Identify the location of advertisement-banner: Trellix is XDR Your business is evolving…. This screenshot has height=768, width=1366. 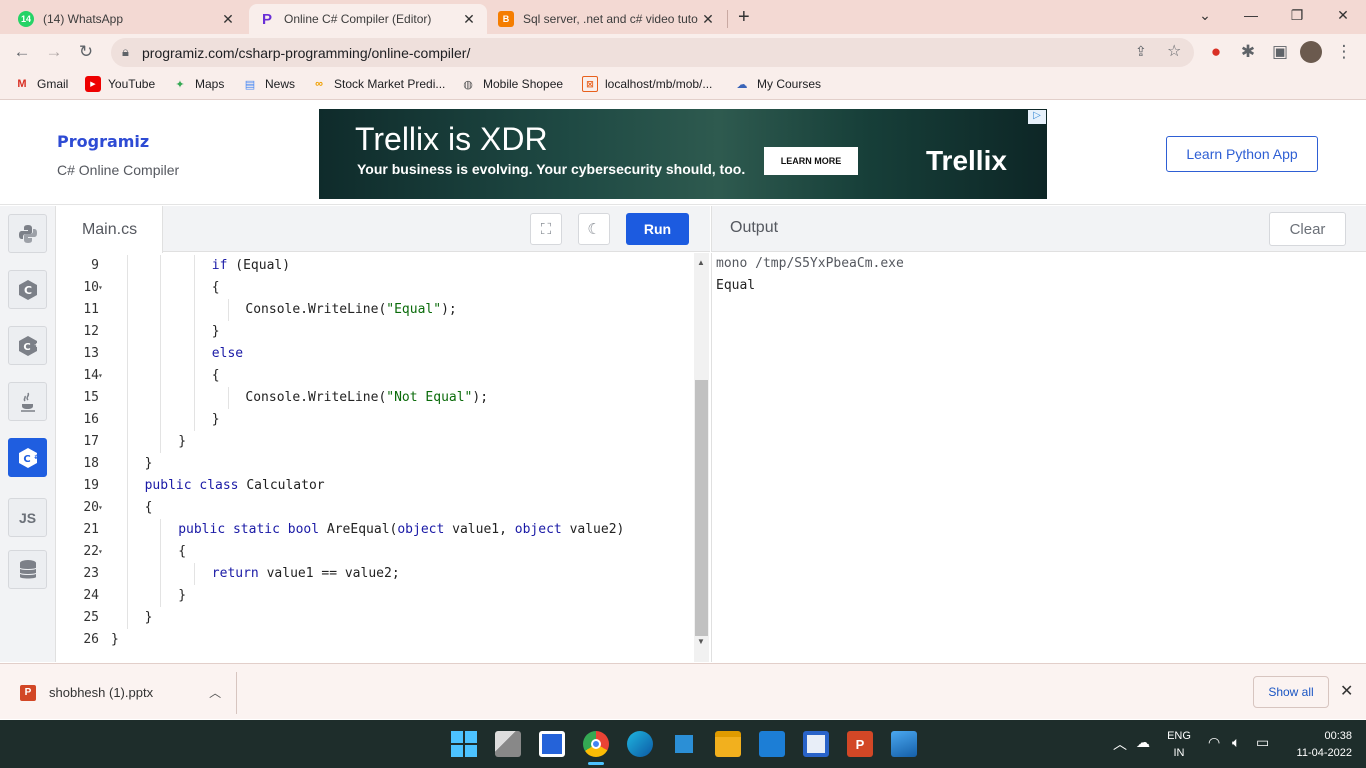
(683, 154).